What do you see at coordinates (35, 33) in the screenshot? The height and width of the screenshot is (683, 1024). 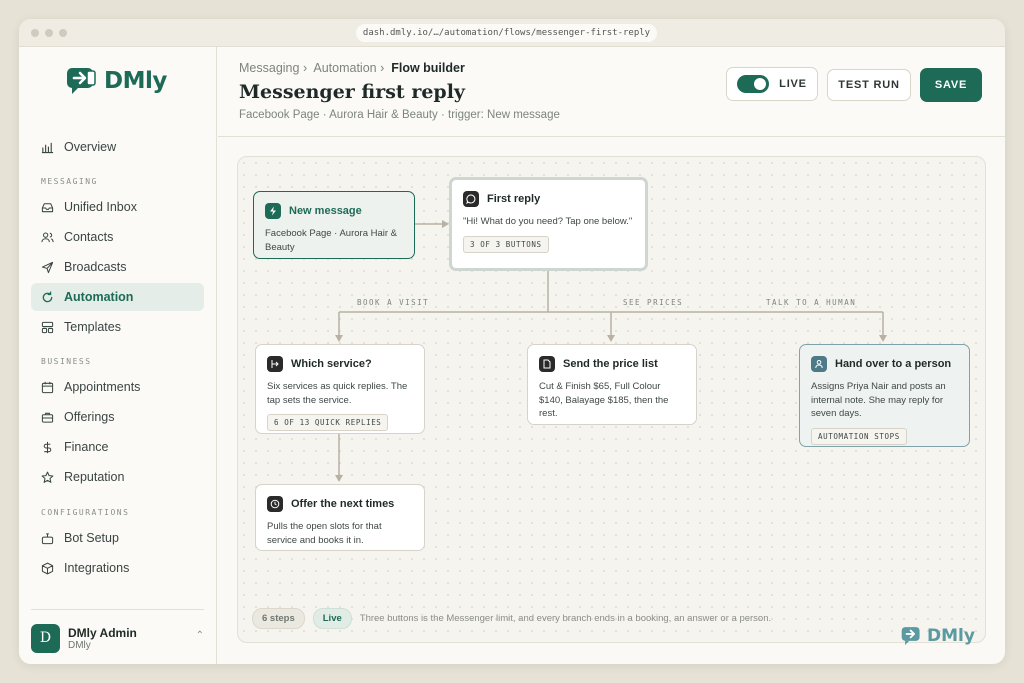 I see `window-close-dot` at bounding box center [35, 33].